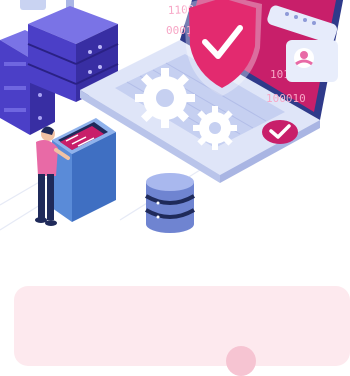 The image size is (350, 376). What do you see at coordinates (286, 98) in the screenshot?
I see `binary-row: 100010` at bounding box center [286, 98].